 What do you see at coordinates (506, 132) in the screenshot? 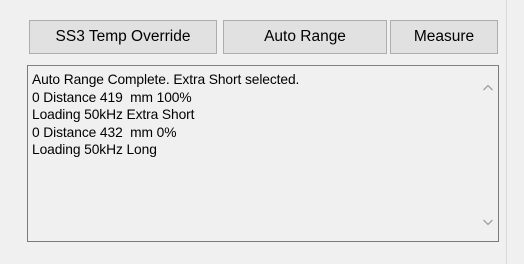
I see `panel-divider` at bounding box center [506, 132].